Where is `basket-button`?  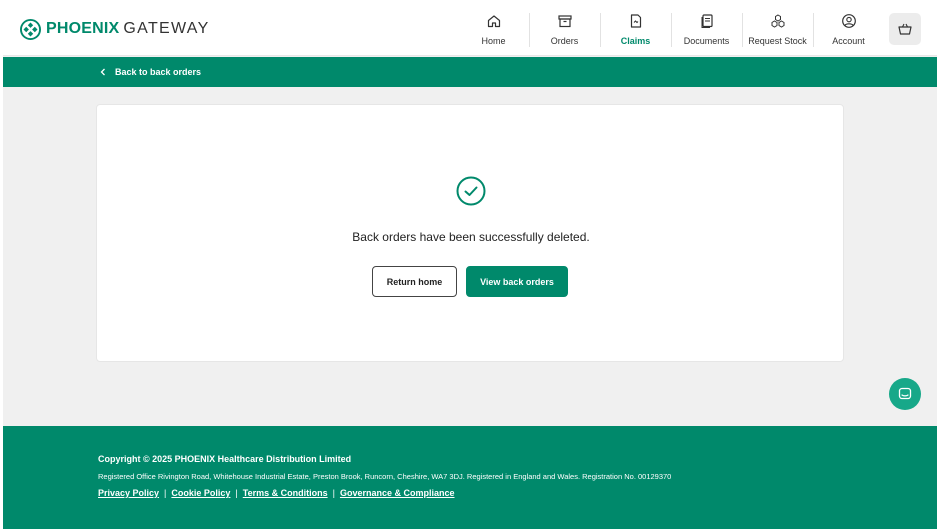 basket-button is located at coordinates (905, 29).